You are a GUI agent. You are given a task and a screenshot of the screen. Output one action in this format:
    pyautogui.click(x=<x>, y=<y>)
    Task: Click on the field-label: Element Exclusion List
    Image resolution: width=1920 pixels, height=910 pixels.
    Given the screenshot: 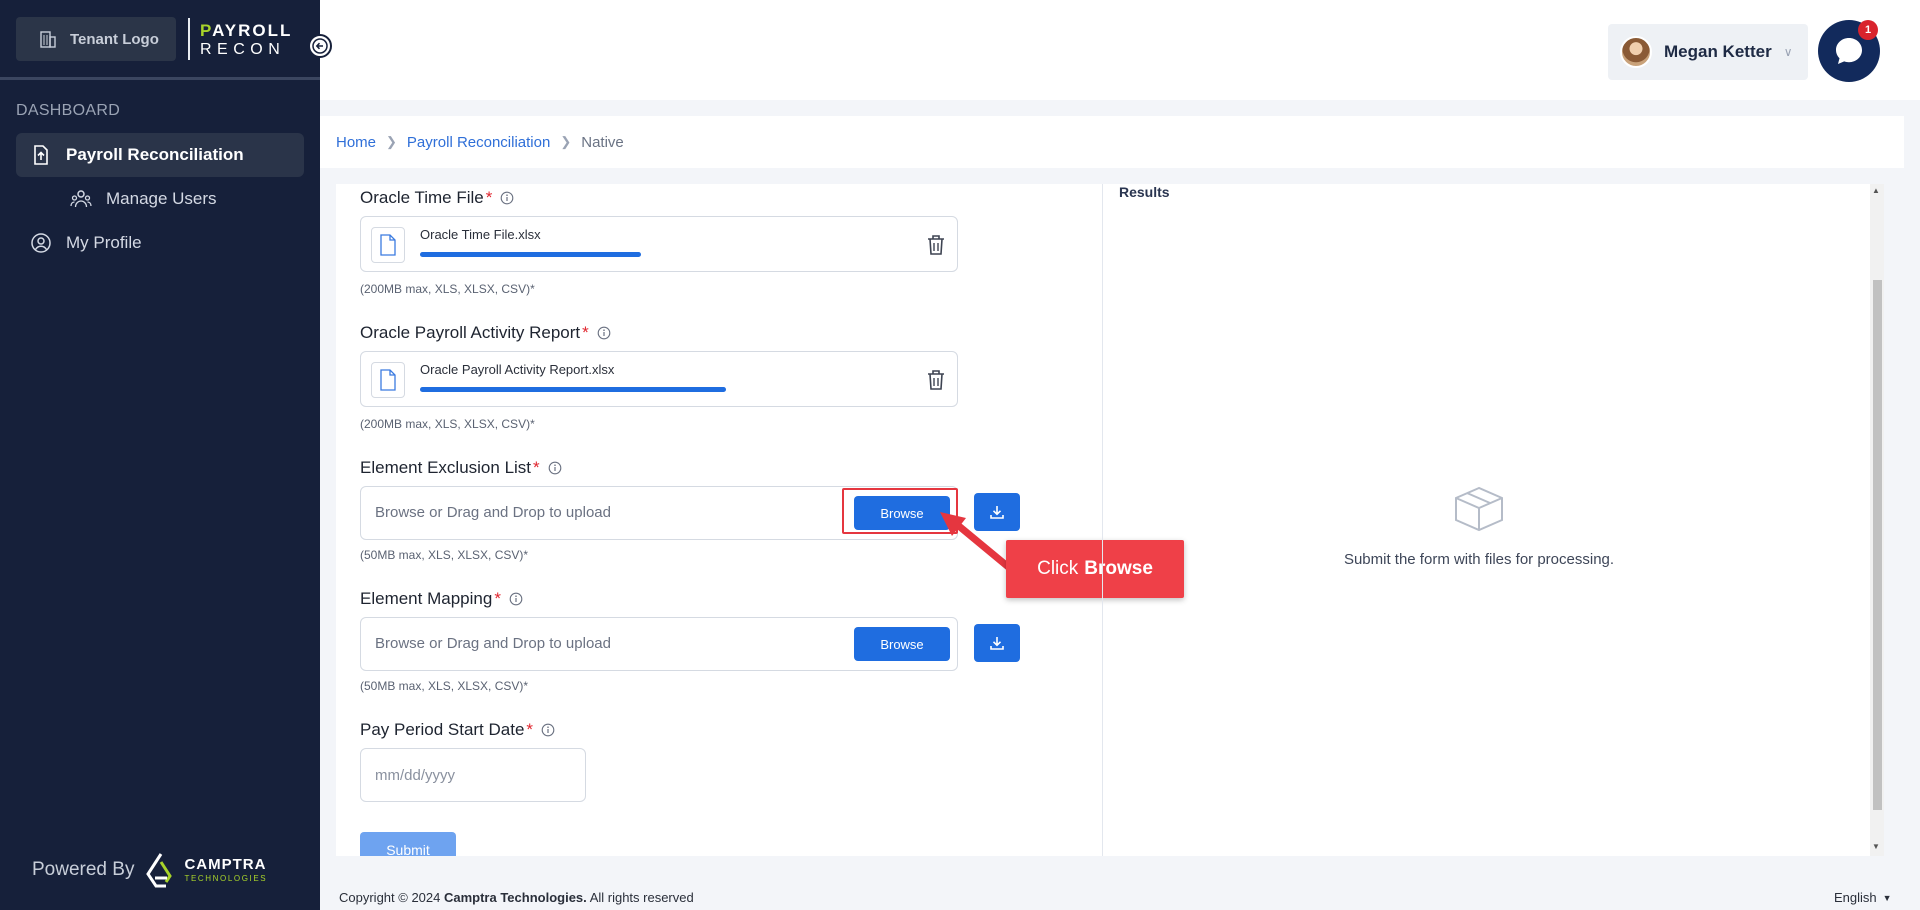 What is the action you would take?
    pyautogui.click(x=446, y=467)
    